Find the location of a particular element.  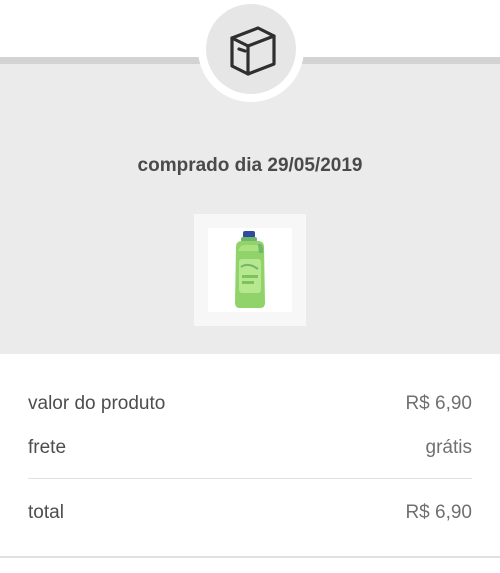

total-label: total is located at coordinates (46, 512).